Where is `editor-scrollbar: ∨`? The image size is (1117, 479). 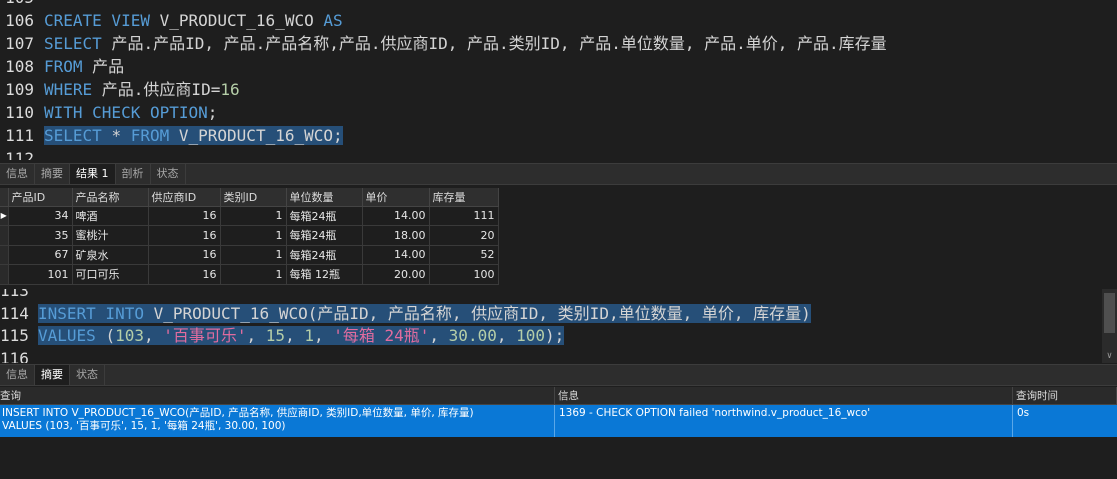
editor-scrollbar: ∨ is located at coordinates (1109, 326).